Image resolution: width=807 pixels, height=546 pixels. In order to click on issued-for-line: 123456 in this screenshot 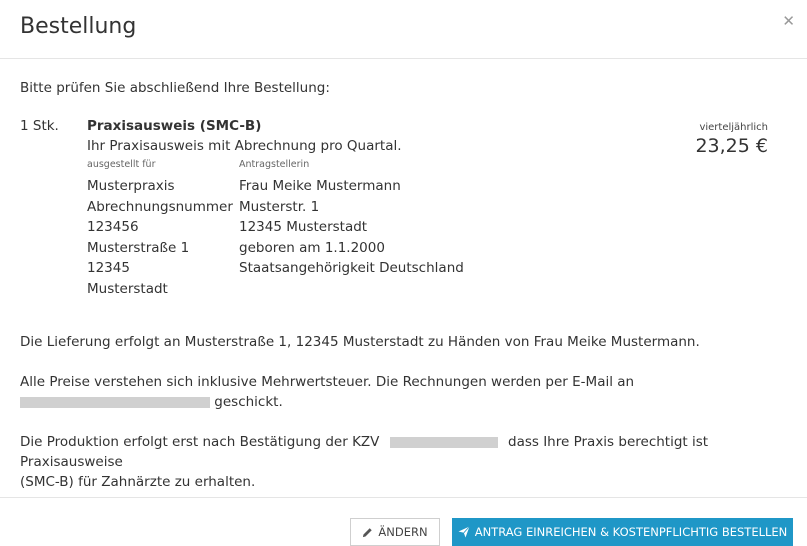, I will do `click(113, 227)`.